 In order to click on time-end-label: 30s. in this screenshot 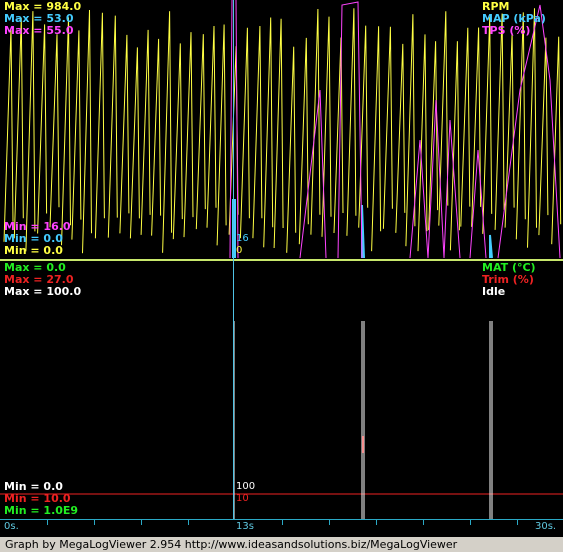, I will do `click(546, 526)`.